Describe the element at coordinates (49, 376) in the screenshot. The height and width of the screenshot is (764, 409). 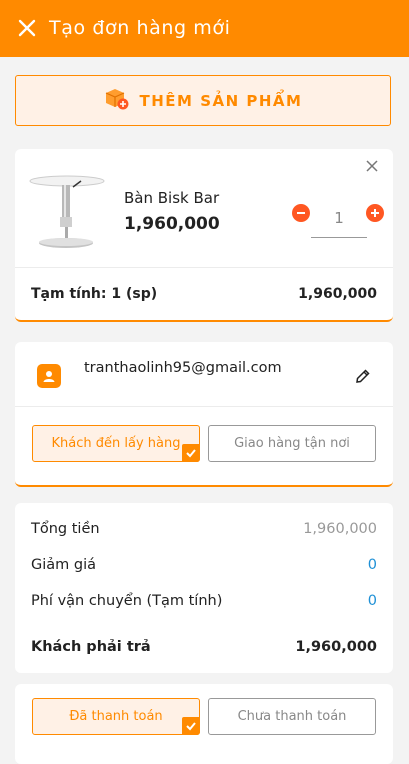
I see `user-avatar-icon` at that location.